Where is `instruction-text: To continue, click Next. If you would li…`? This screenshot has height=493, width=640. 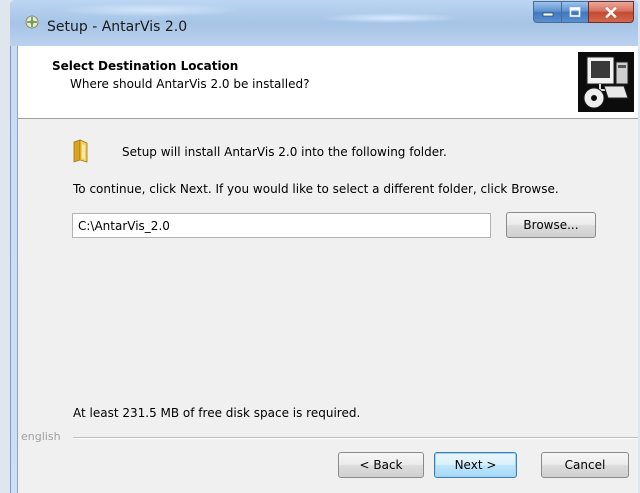
instruction-text: To continue, click Next. If you would li… is located at coordinates (316, 189).